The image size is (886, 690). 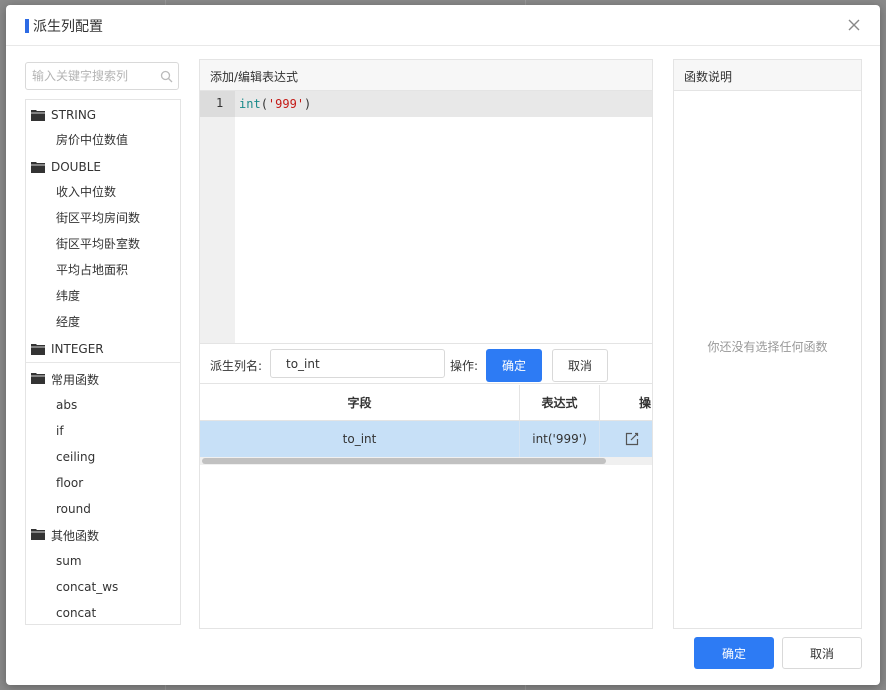 I want to click on tree-folder-double: DOUBLE, so click(x=103, y=168).